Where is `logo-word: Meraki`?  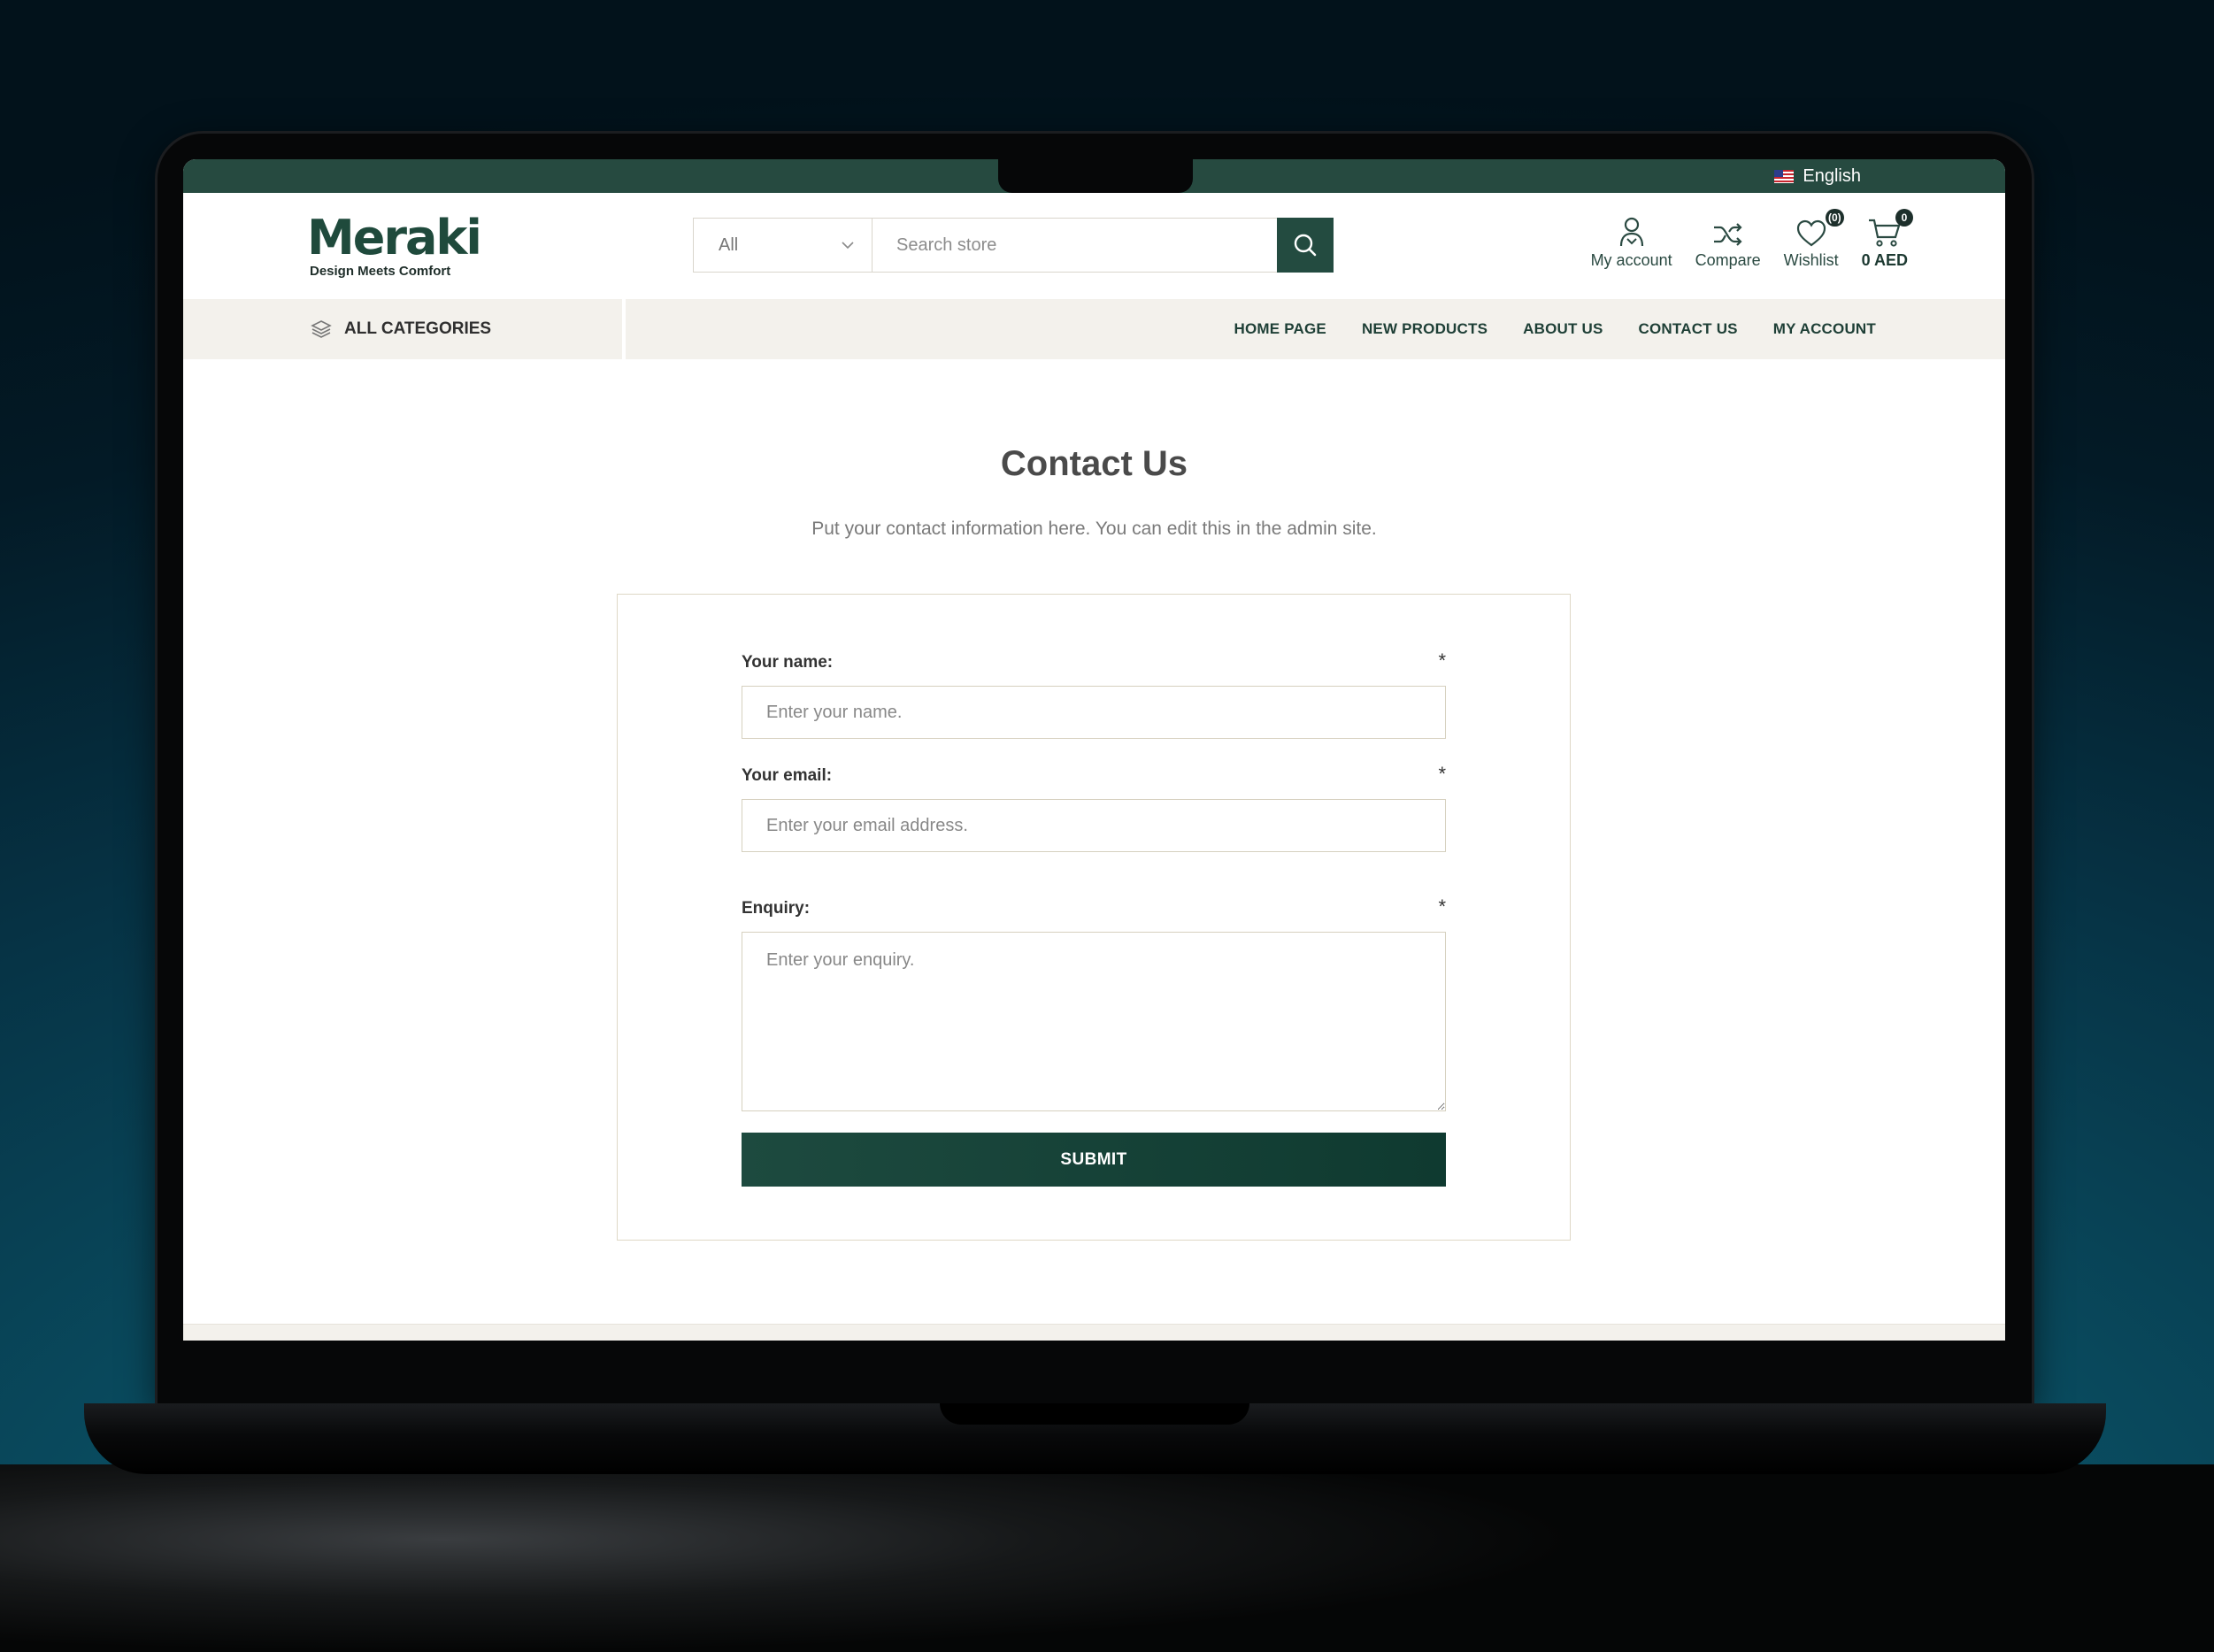 logo-word: Meraki is located at coordinates (394, 237).